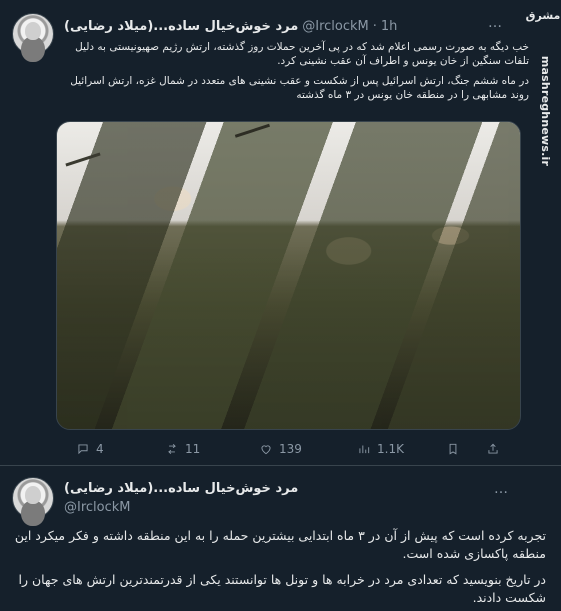  What do you see at coordinates (290, 449) in the screenshot?
I see `like-count: 139` at bounding box center [290, 449].